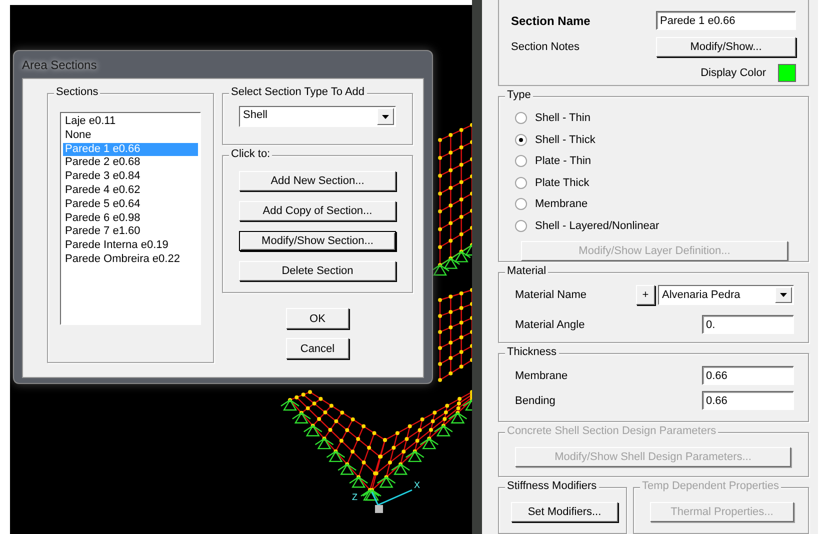 Image resolution: width=819 pixels, height=534 pixels. What do you see at coordinates (545, 47) in the screenshot?
I see `field-label: Section Notes` at bounding box center [545, 47].